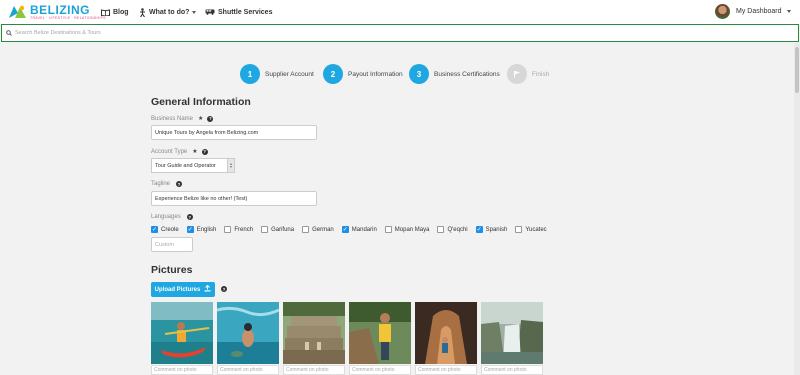 Image resolution: width=800 pixels, height=375 pixels. Describe the element at coordinates (323, 229) in the screenshot. I see `language-label: German` at that location.